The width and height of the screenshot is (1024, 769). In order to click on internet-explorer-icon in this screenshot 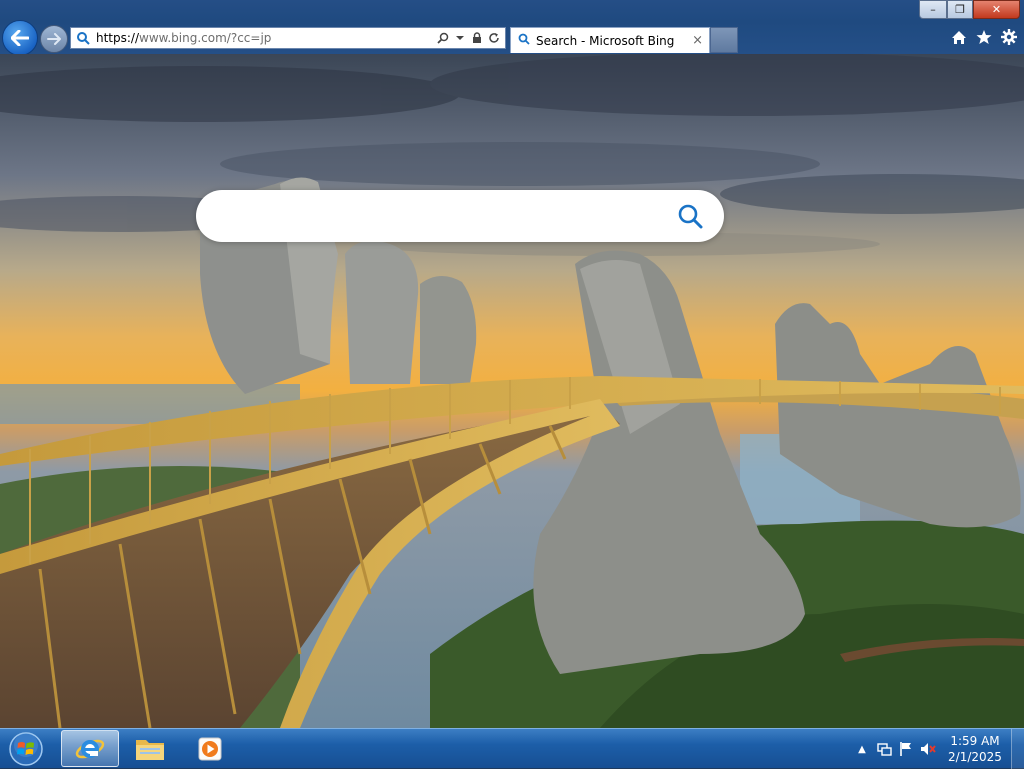, I will do `click(90, 748)`.